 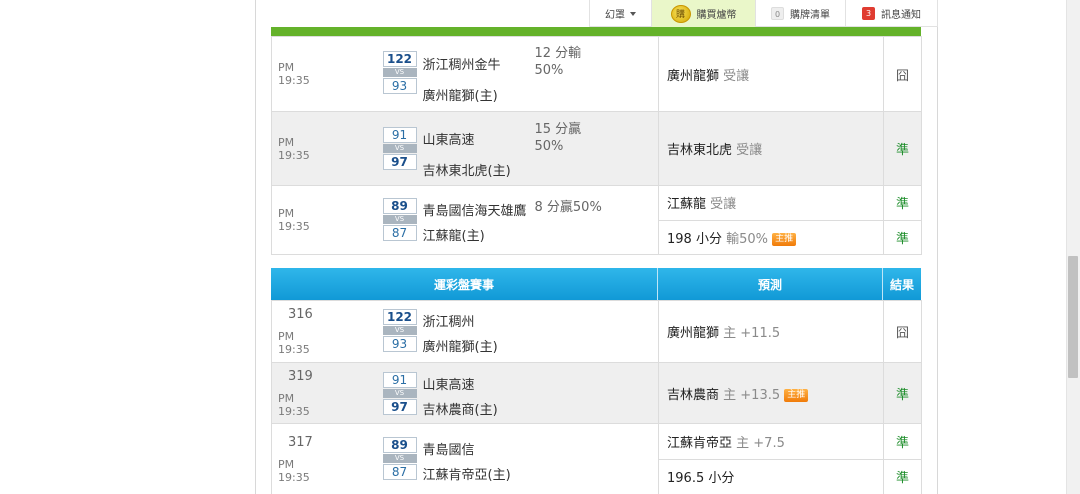 What do you see at coordinates (770, 284) in the screenshot?
I see `header-prediction: 預測` at bounding box center [770, 284].